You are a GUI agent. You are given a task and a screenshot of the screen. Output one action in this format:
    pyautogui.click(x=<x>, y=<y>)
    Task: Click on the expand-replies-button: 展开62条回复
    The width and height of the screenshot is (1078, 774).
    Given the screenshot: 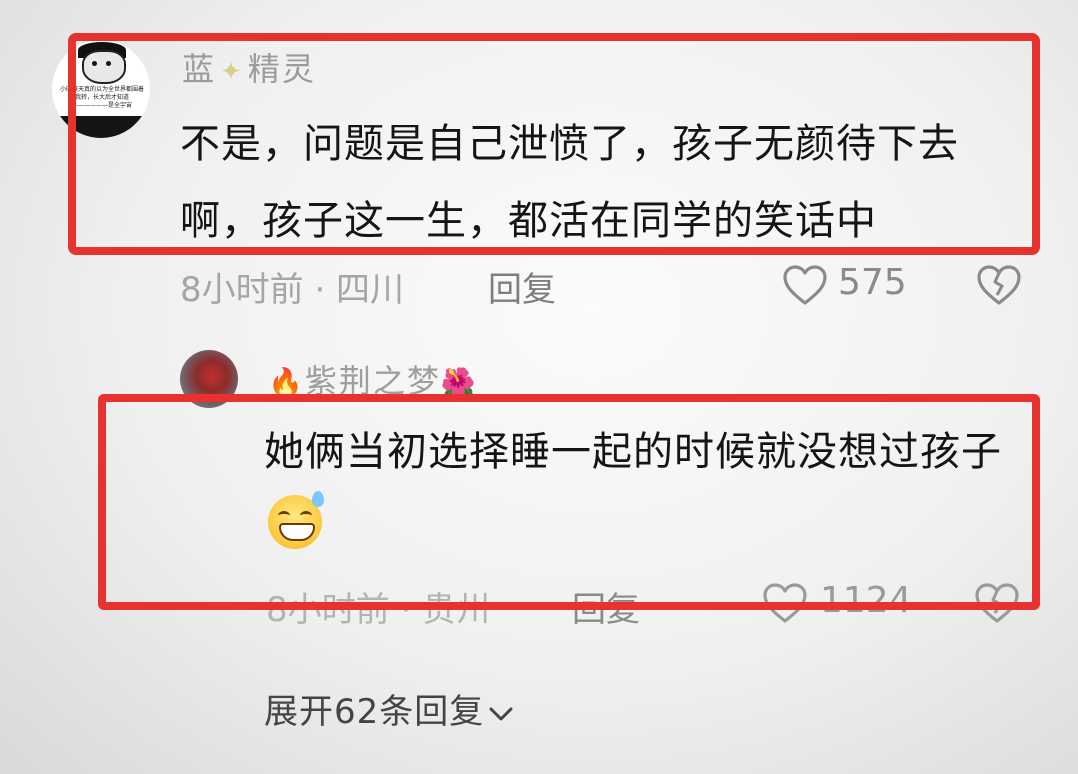 What is the action you would take?
    pyautogui.click(x=389, y=708)
    